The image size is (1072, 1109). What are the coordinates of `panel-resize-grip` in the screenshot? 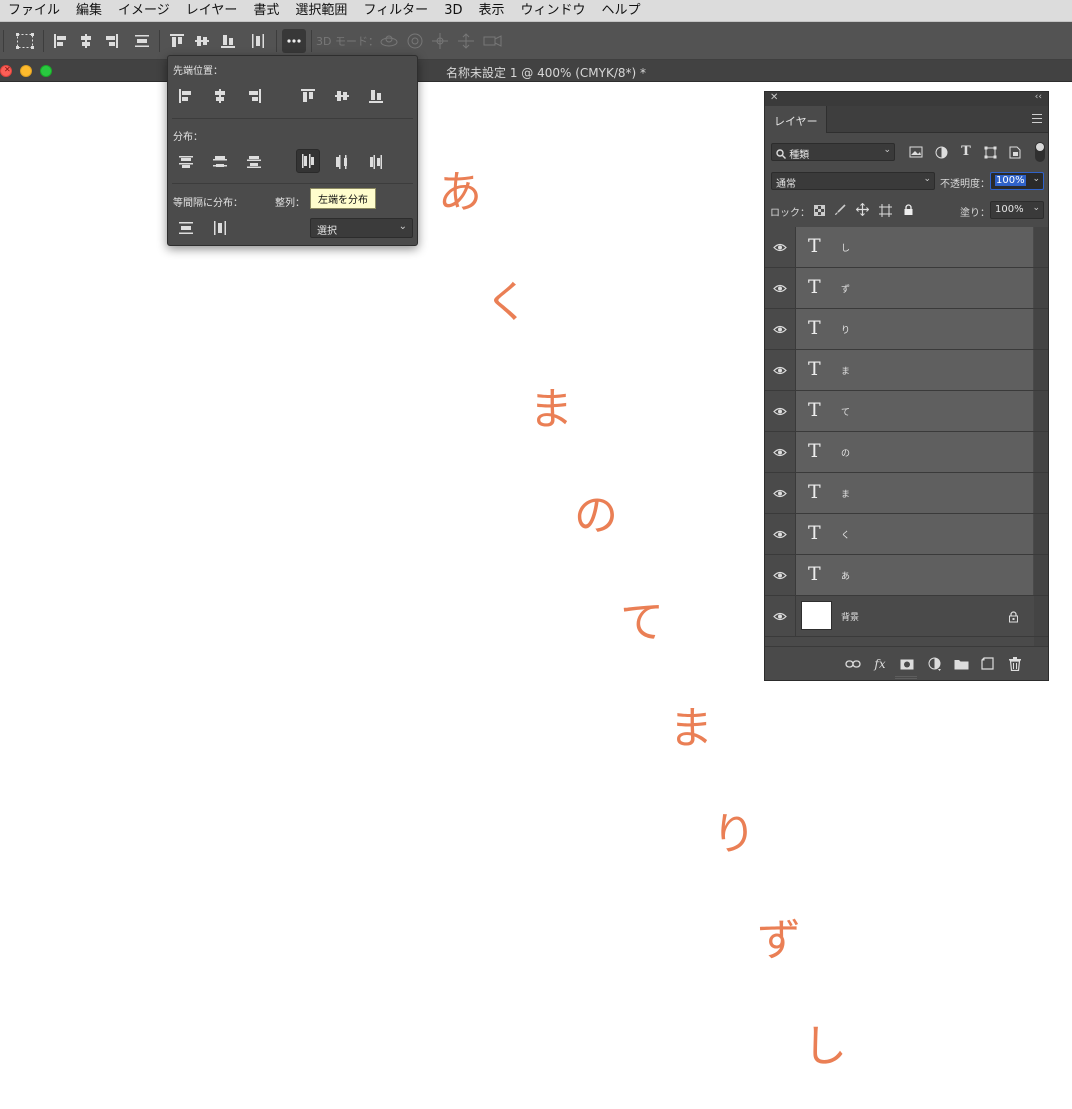 It's located at (906, 677).